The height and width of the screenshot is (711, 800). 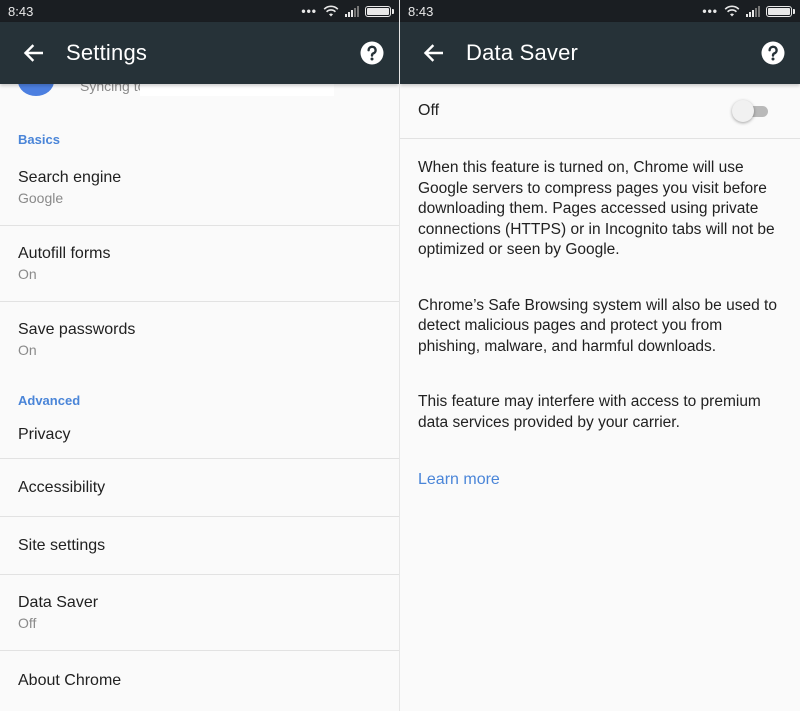 What do you see at coordinates (107, 52) in the screenshot?
I see `page-title: Settings` at bounding box center [107, 52].